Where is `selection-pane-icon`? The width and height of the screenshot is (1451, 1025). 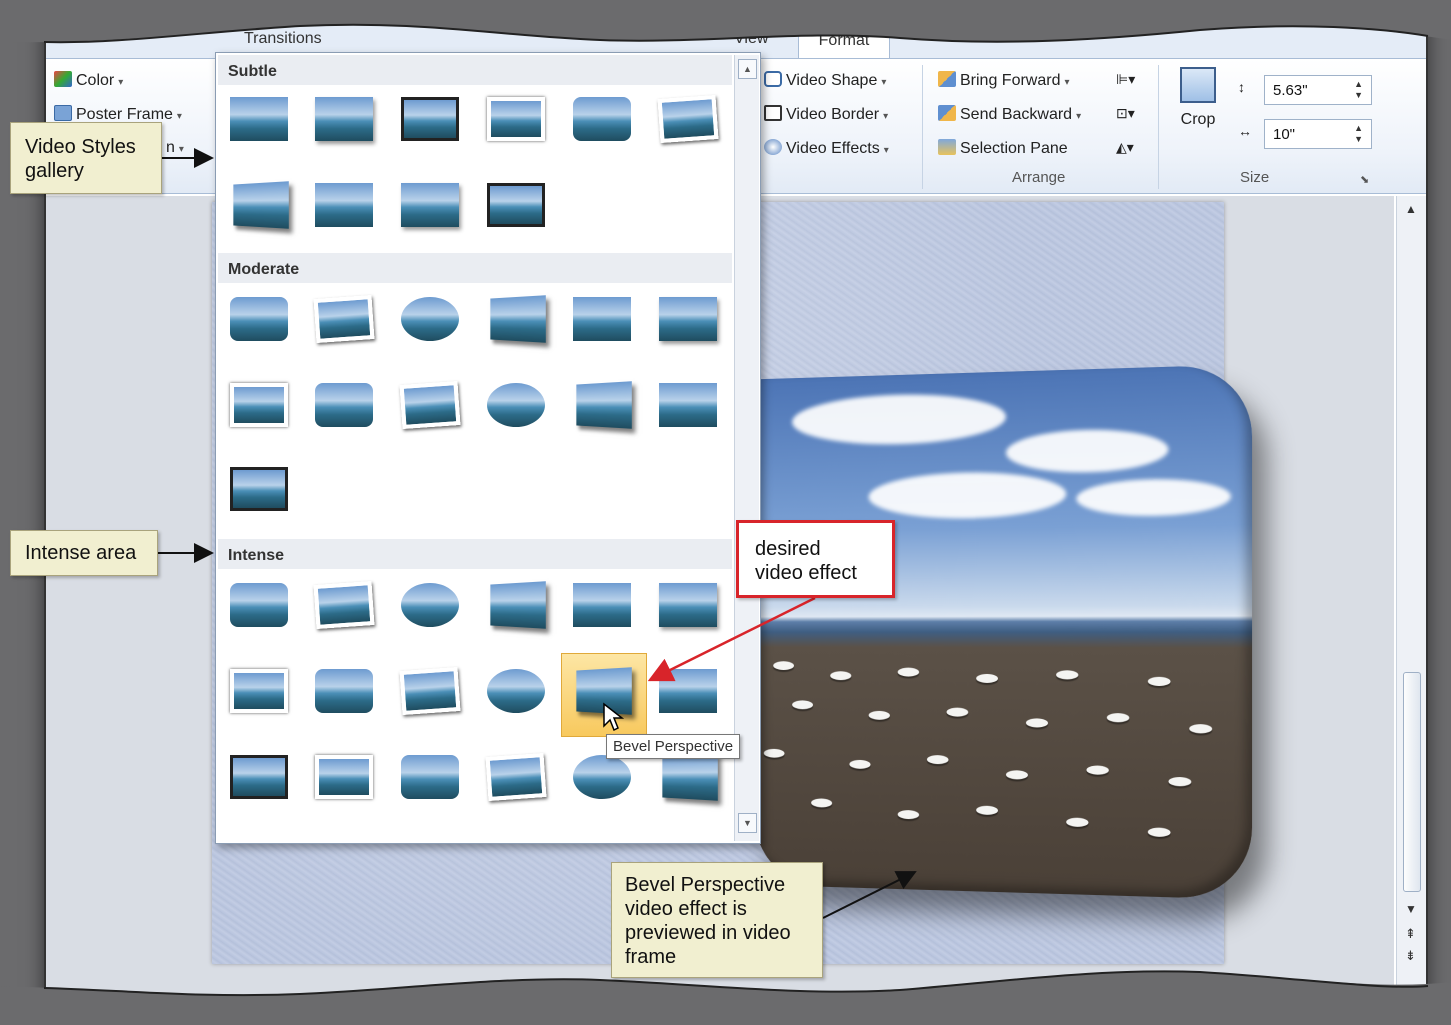 selection-pane-icon is located at coordinates (947, 147).